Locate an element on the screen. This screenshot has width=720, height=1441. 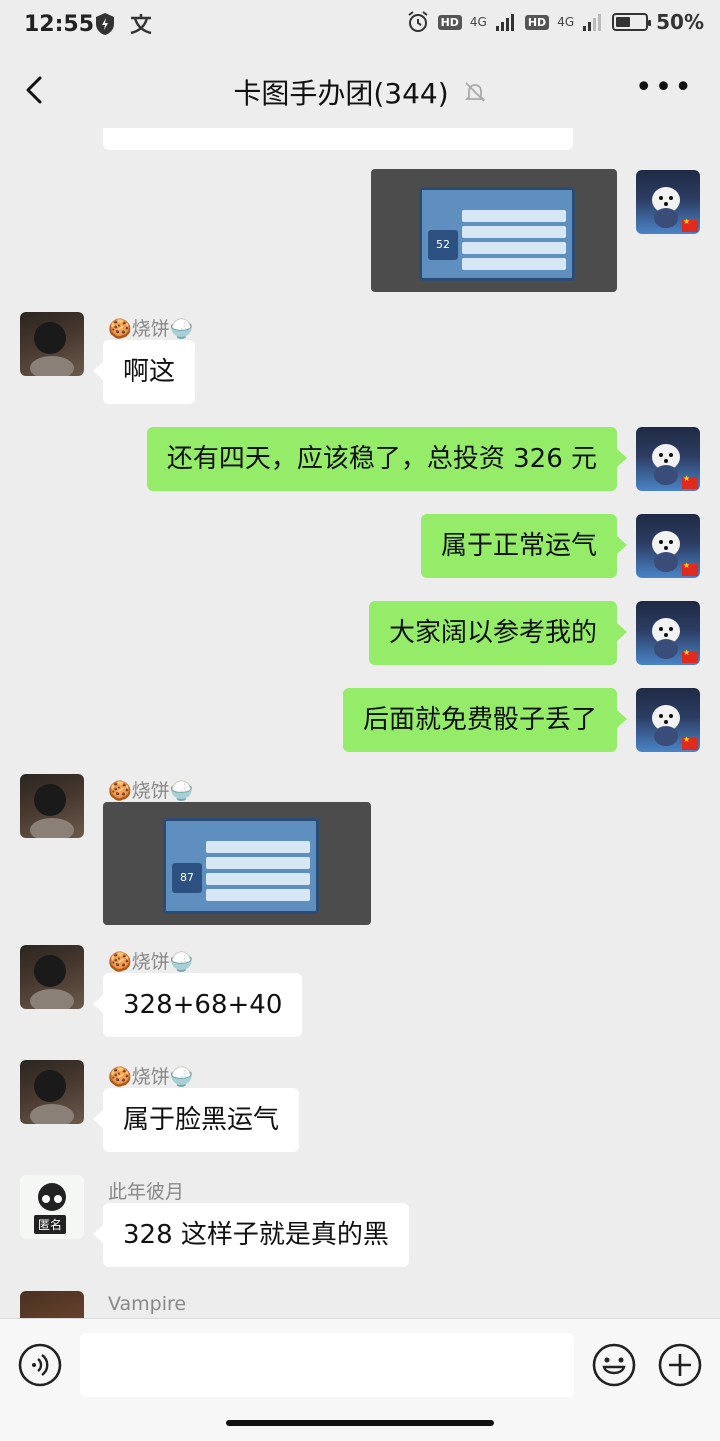
alarm-icon is located at coordinates (417, 21).